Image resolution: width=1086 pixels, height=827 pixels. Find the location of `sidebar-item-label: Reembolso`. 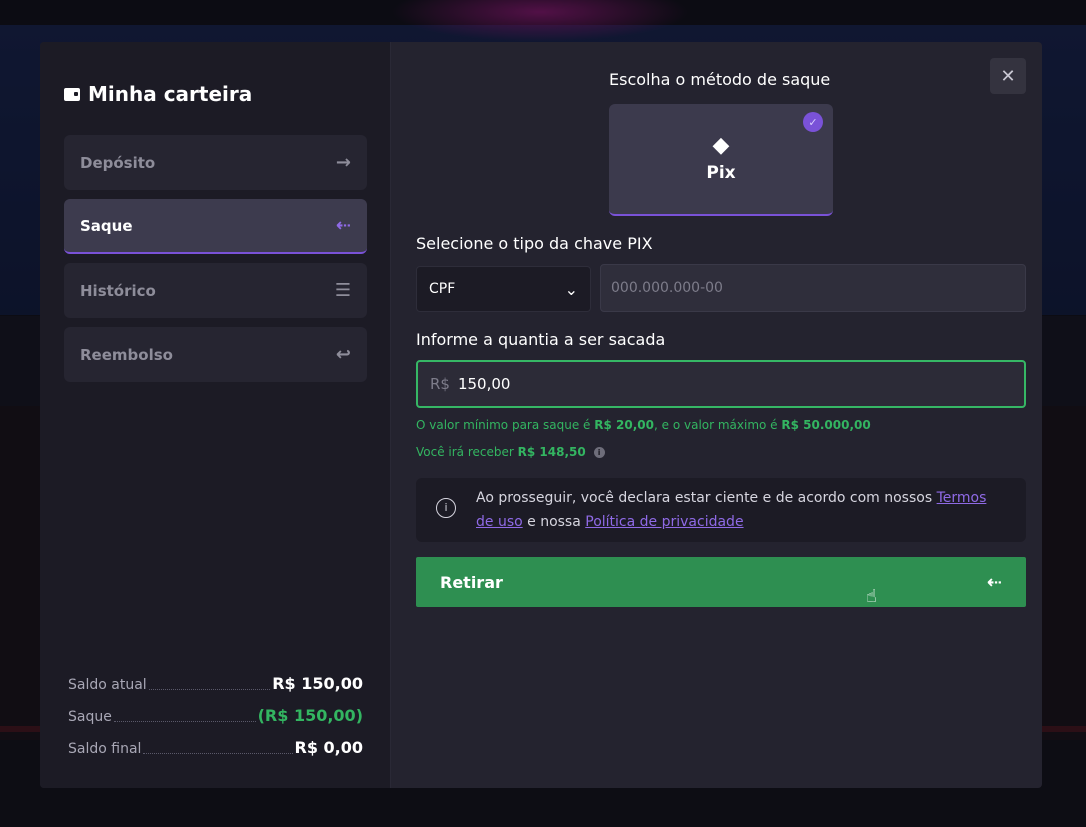

sidebar-item-label: Reembolso is located at coordinates (126, 354).